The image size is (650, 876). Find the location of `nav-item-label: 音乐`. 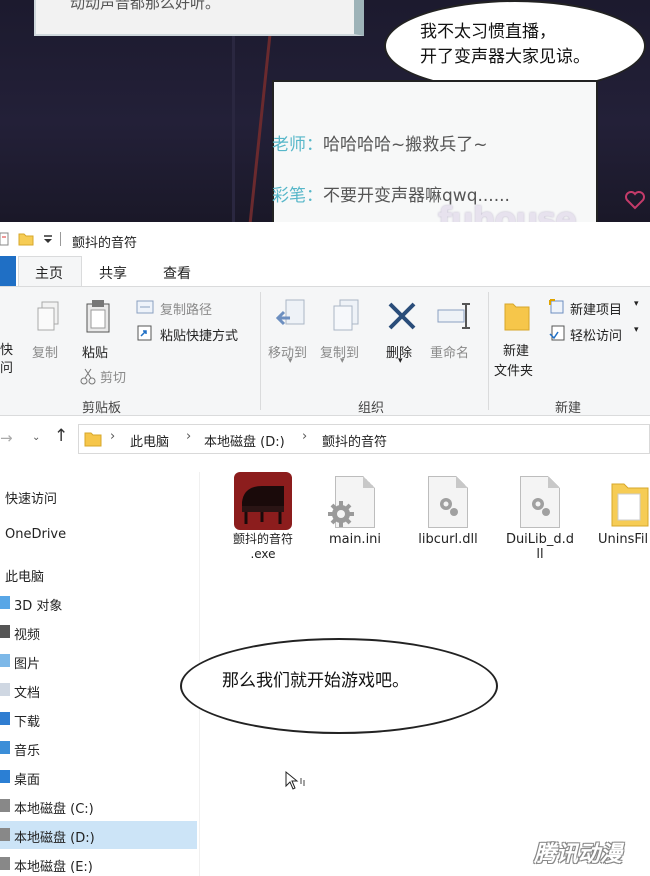

nav-item-label: 音乐 is located at coordinates (27, 751).